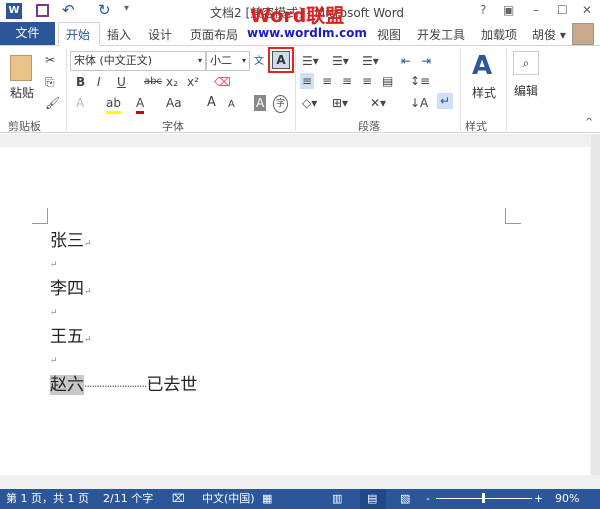  What do you see at coordinates (71, 238) in the screenshot?
I see `paragraph: 张三↵` at bounding box center [71, 238].